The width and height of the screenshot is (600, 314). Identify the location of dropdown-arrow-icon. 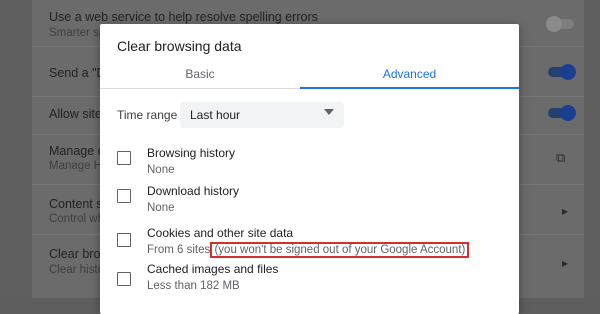
(329, 112).